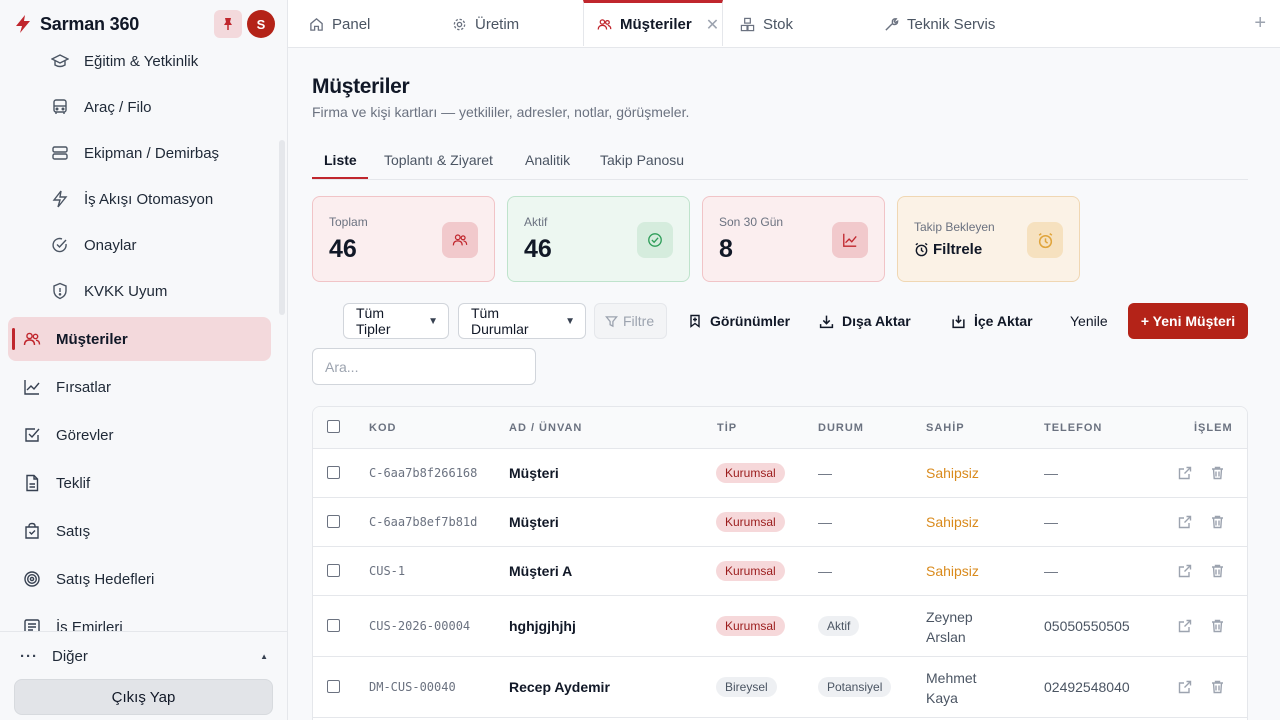 The image size is (1280, 720). What do you see at coordinates (228, 24) in the screenshot?
I see `pin-icon` at bounding box center [228, 24].